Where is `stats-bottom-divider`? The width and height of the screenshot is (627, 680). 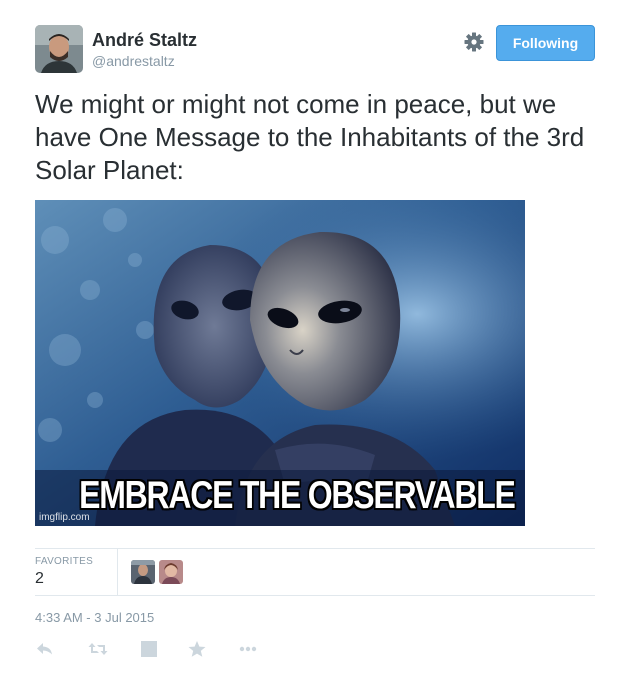
stats-bottom-divider is located at coordinates (315, 595).